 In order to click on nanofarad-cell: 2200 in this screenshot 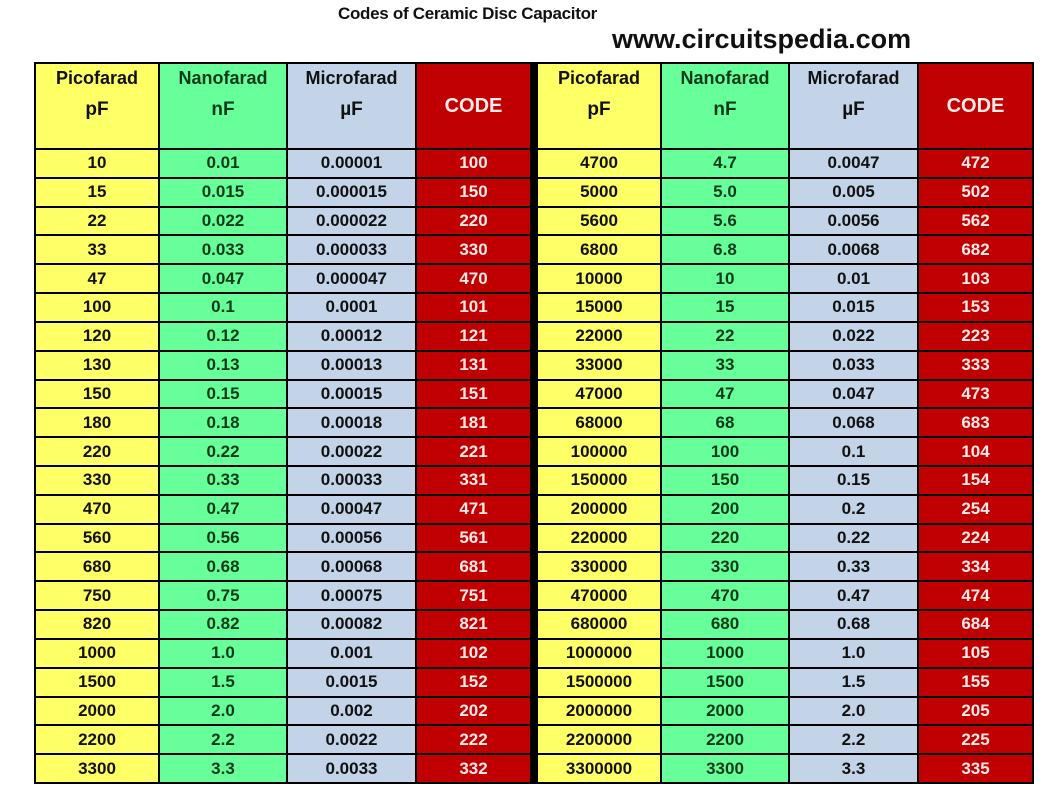, I will do `click(725, 740)`.